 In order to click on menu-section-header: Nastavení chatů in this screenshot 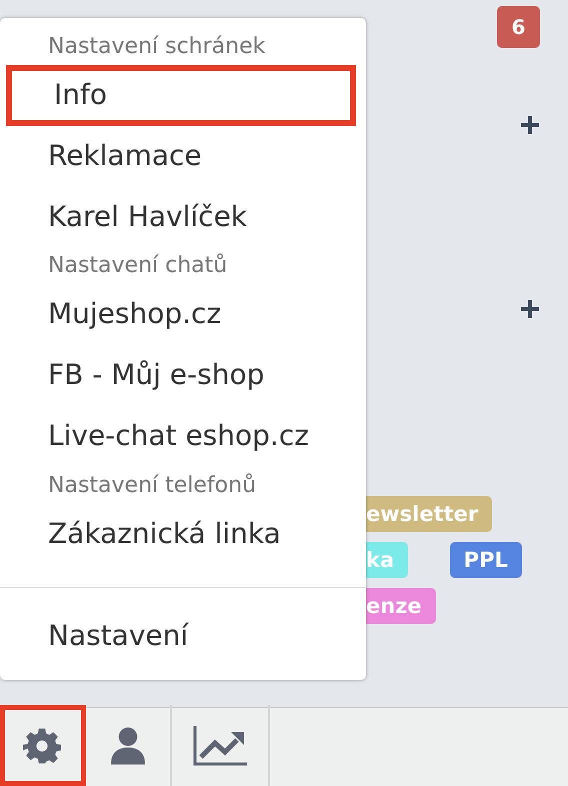, I will do `click(137, 266)`.